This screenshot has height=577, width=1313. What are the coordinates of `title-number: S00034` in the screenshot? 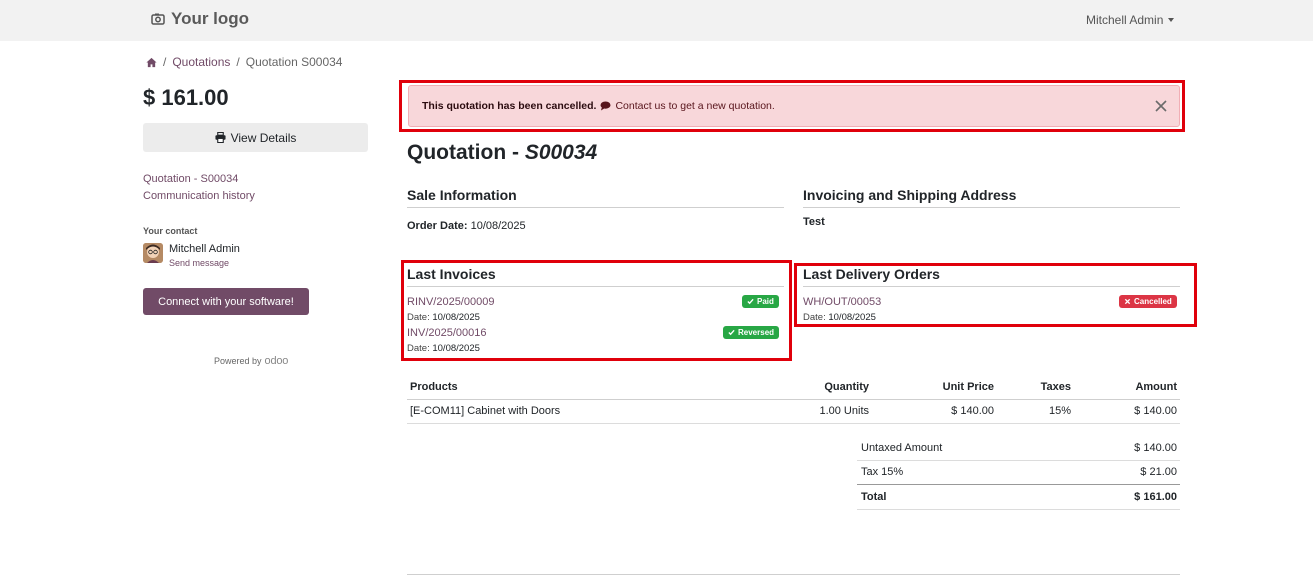 It's located at (561, 152).